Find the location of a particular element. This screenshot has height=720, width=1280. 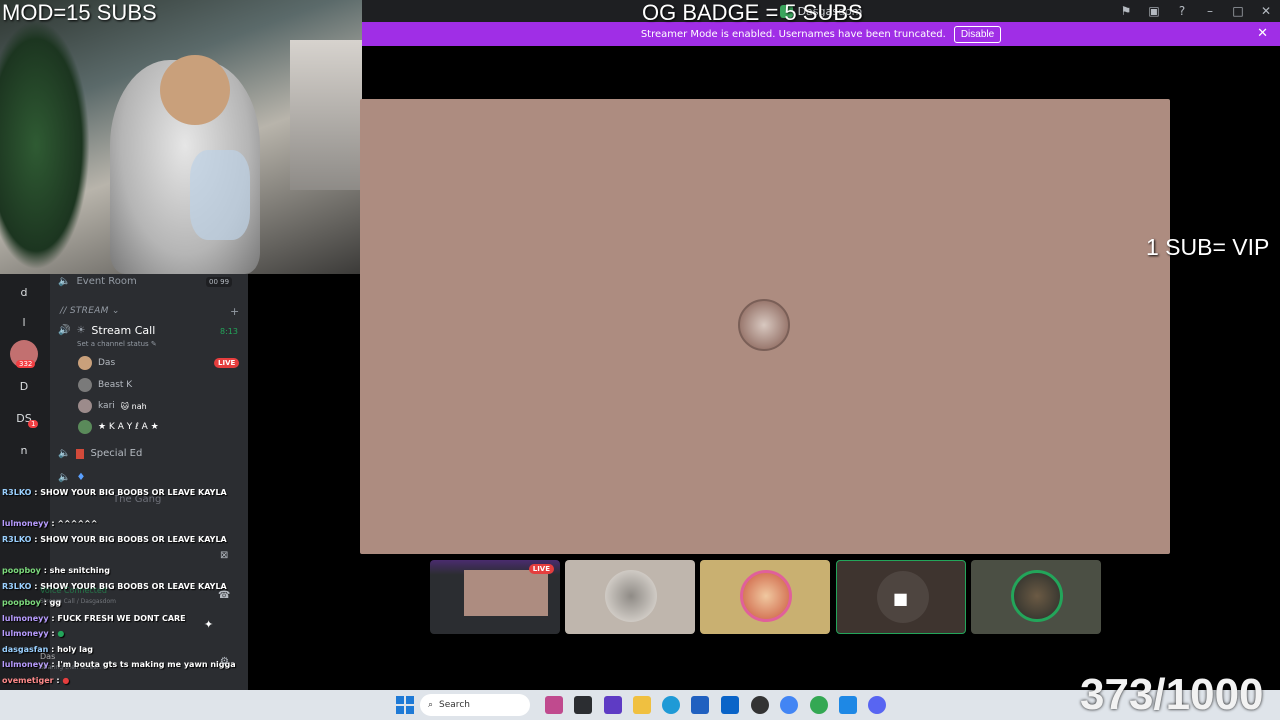

server-label: D is located at coordinates (24, 386).